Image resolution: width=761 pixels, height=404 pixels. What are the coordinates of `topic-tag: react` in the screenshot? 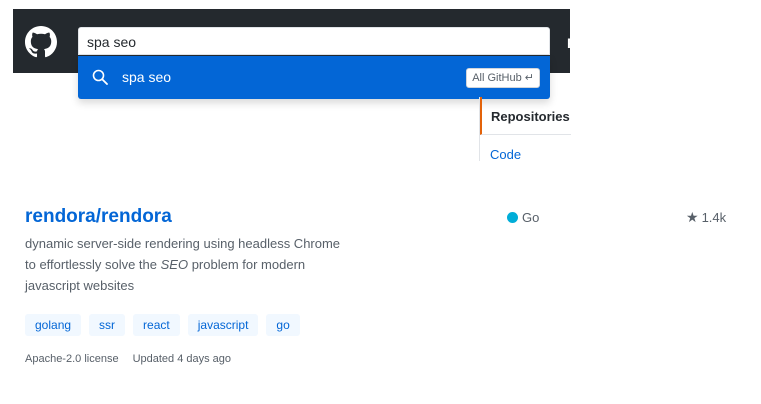 It's located at (156, 325).